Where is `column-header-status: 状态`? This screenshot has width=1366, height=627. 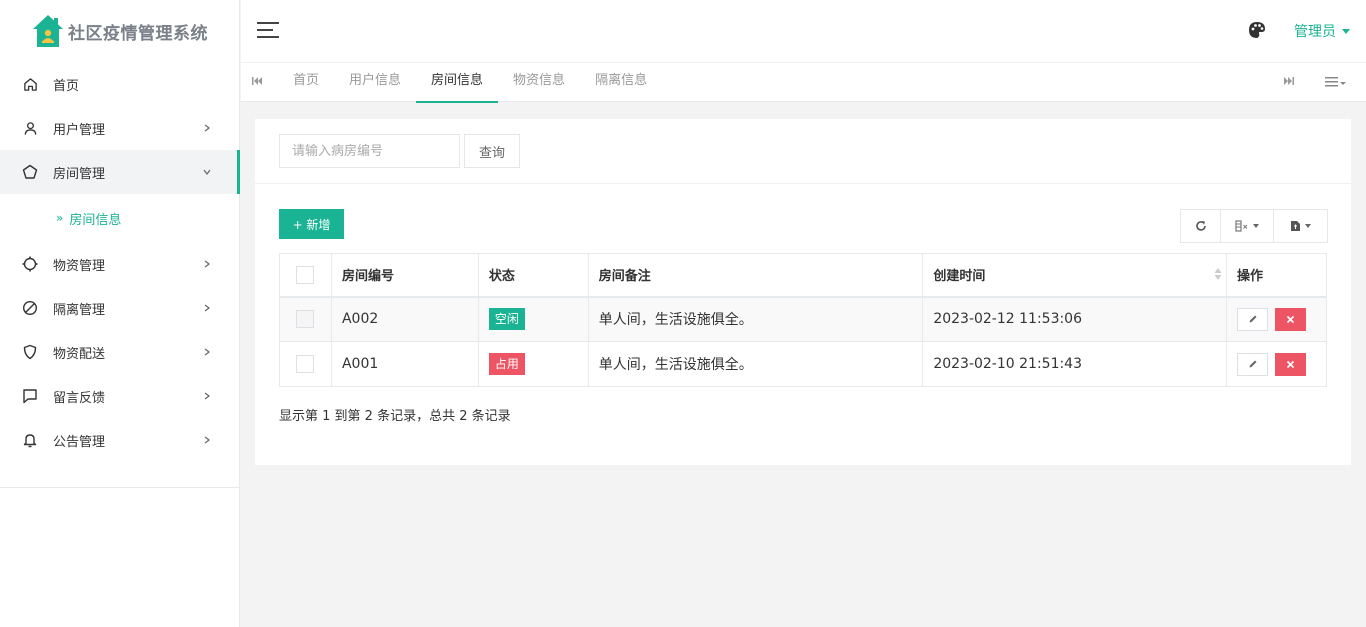
column-header-status: 状态 is located at coordinates (533, 275).